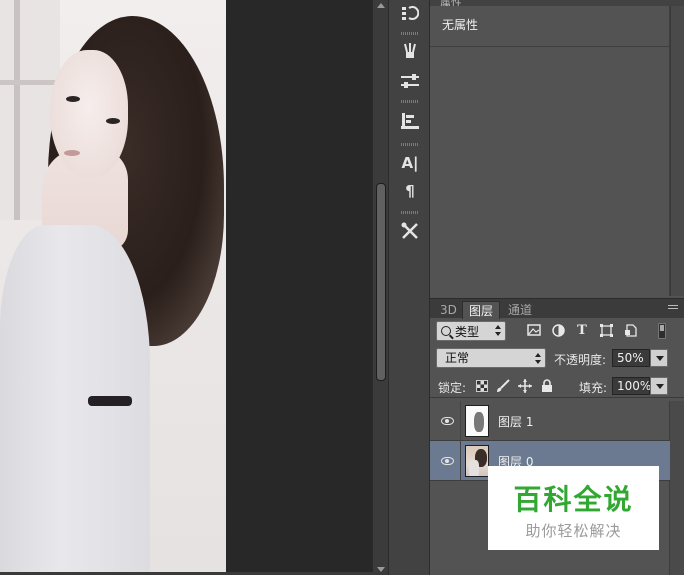 This screenshot has height=575, width=684. Describe the element at coordinates (515, 421) in the screenshot. I see `layer-name: 图层 1` at that location.